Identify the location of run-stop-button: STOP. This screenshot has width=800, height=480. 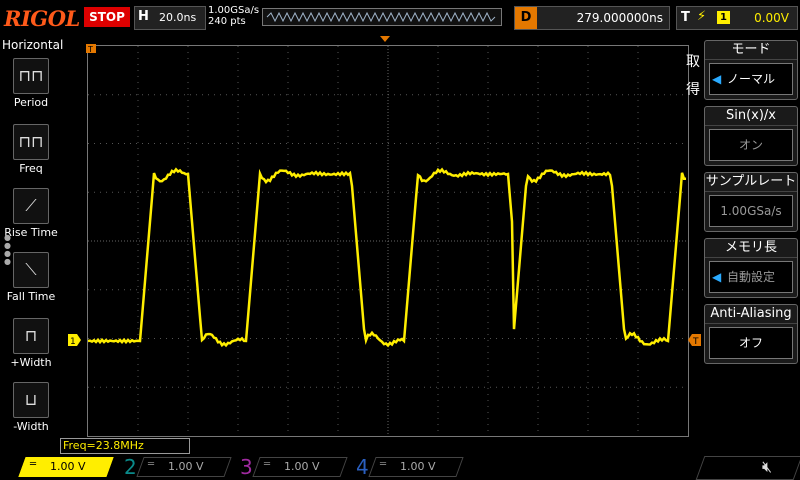
(107, 17).